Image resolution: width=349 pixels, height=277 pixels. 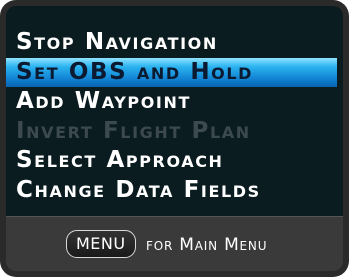 What do you see at coordinates (174, 191) in the screenshot?
I see `menu-item-change-data-fields: Change Data Fields` at bounding box center [174, 191].